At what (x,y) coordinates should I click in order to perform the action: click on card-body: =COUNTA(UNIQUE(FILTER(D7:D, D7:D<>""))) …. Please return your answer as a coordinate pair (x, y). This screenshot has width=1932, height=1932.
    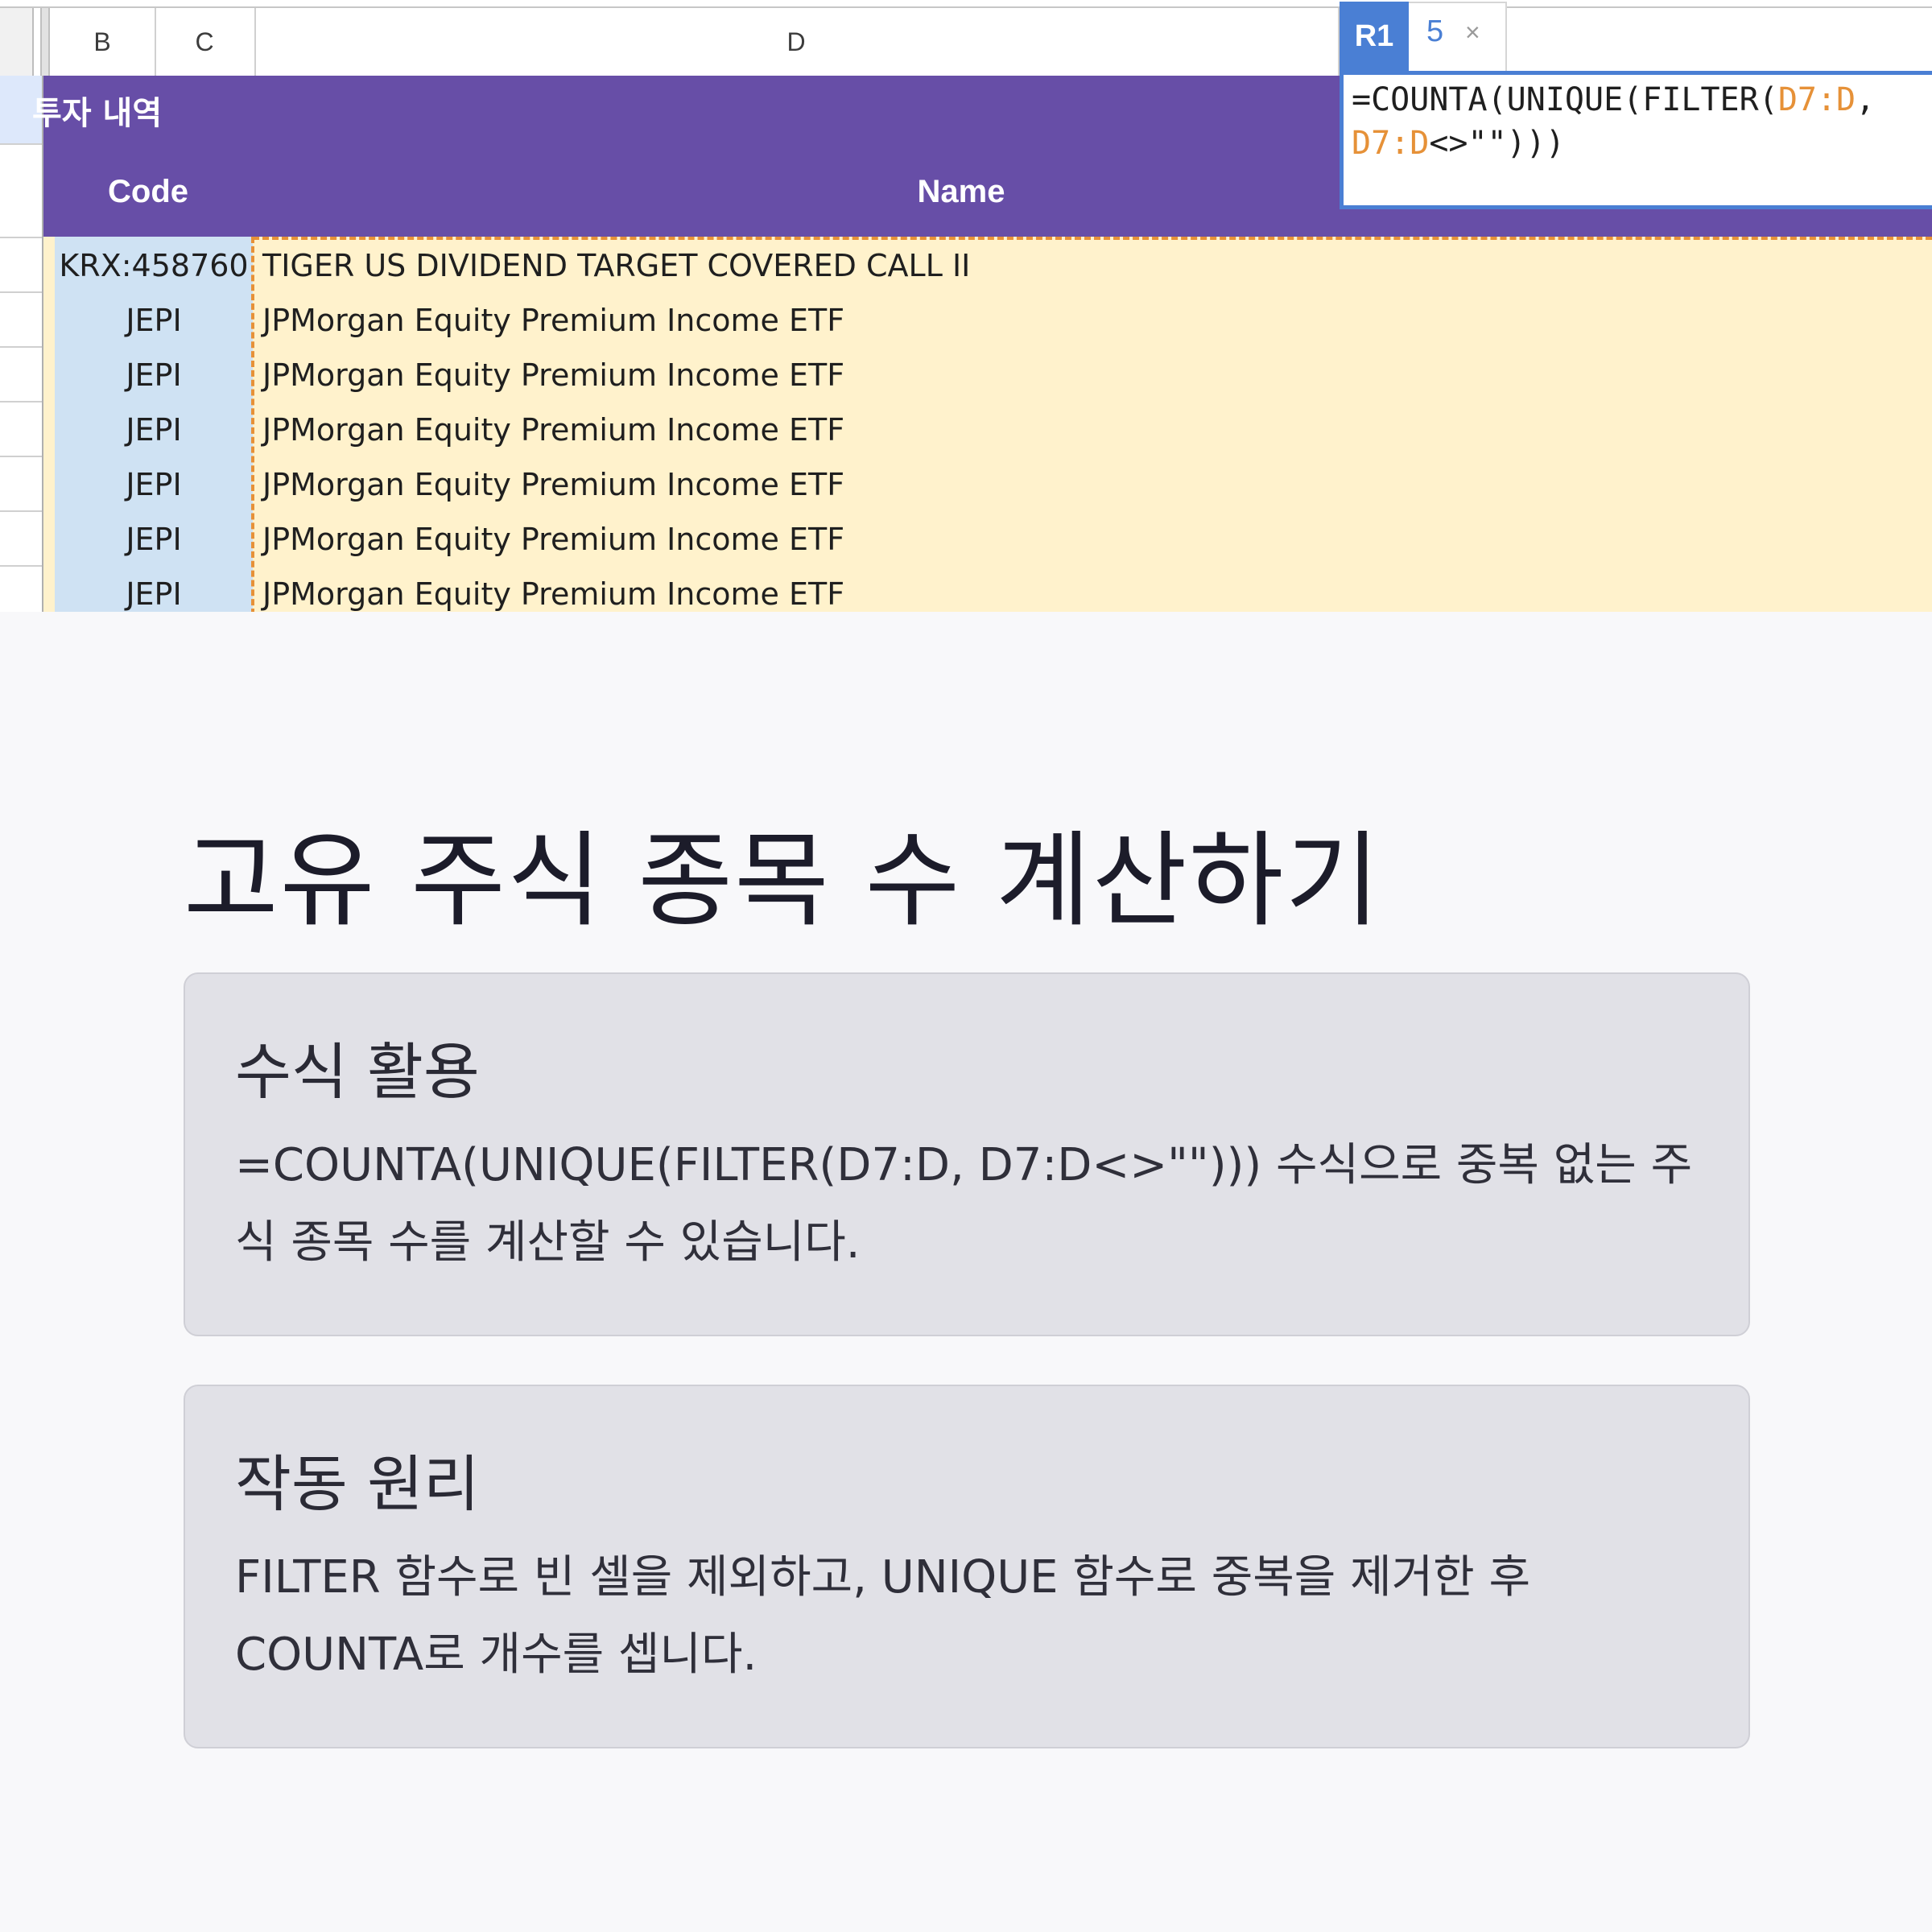
    Looking at the image, I should click on (964, 1204).